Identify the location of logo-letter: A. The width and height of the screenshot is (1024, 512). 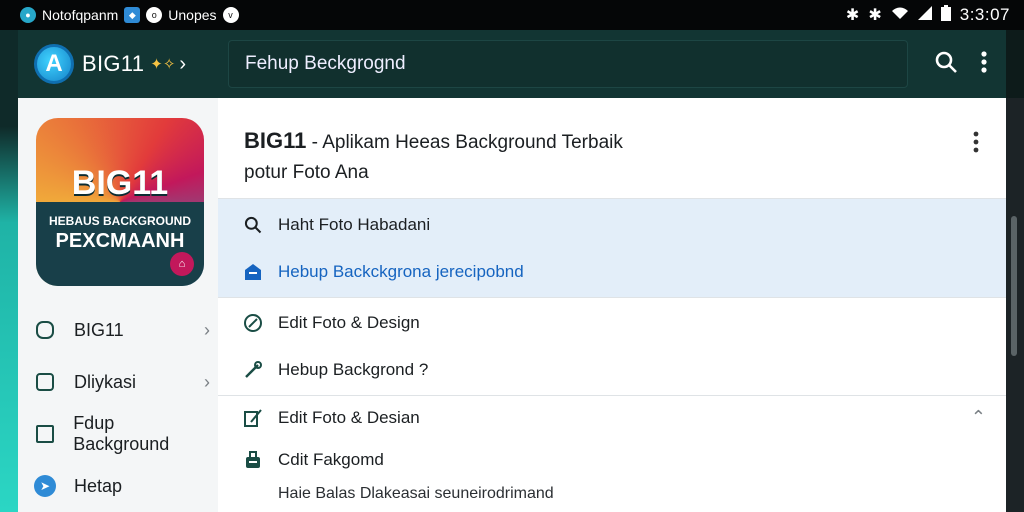
(54, 63).